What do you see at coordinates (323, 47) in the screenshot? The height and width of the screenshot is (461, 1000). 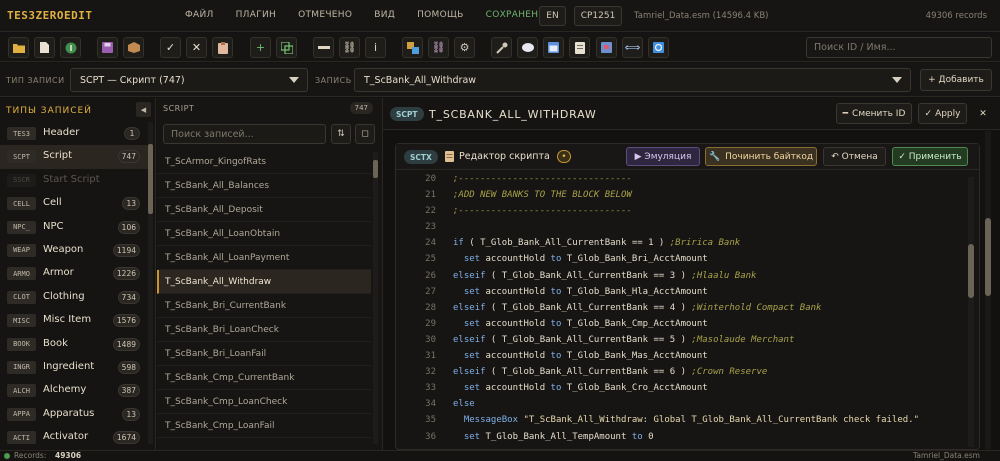 I see `minus-icon` at bounding box center [323, 47].